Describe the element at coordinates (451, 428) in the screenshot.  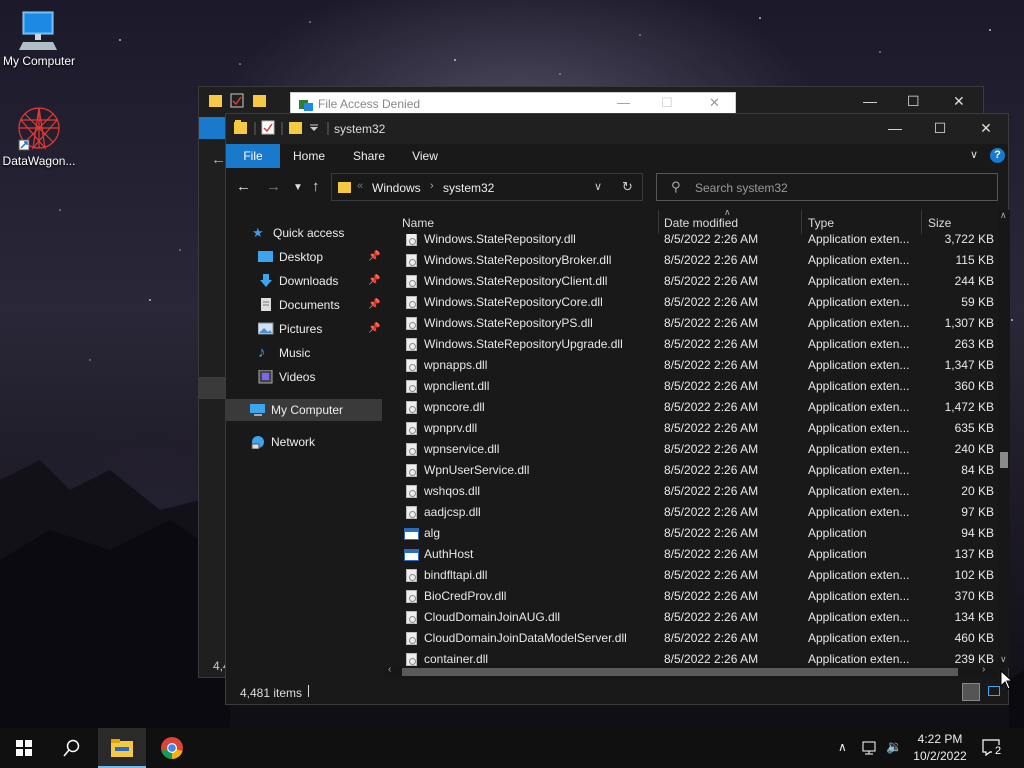
I see `file-name: wpnprv.dll` at that location.